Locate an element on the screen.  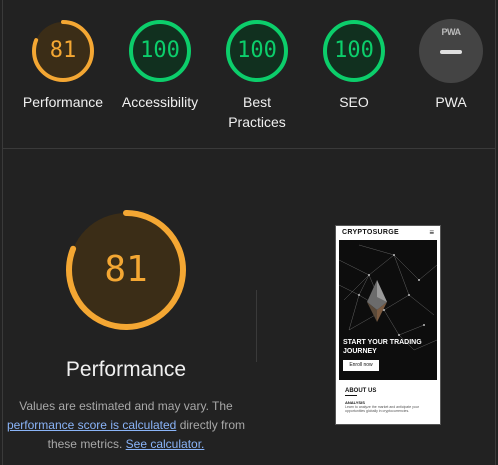
gauge-seo: 100 SEO is located at coordinates (354, 65).